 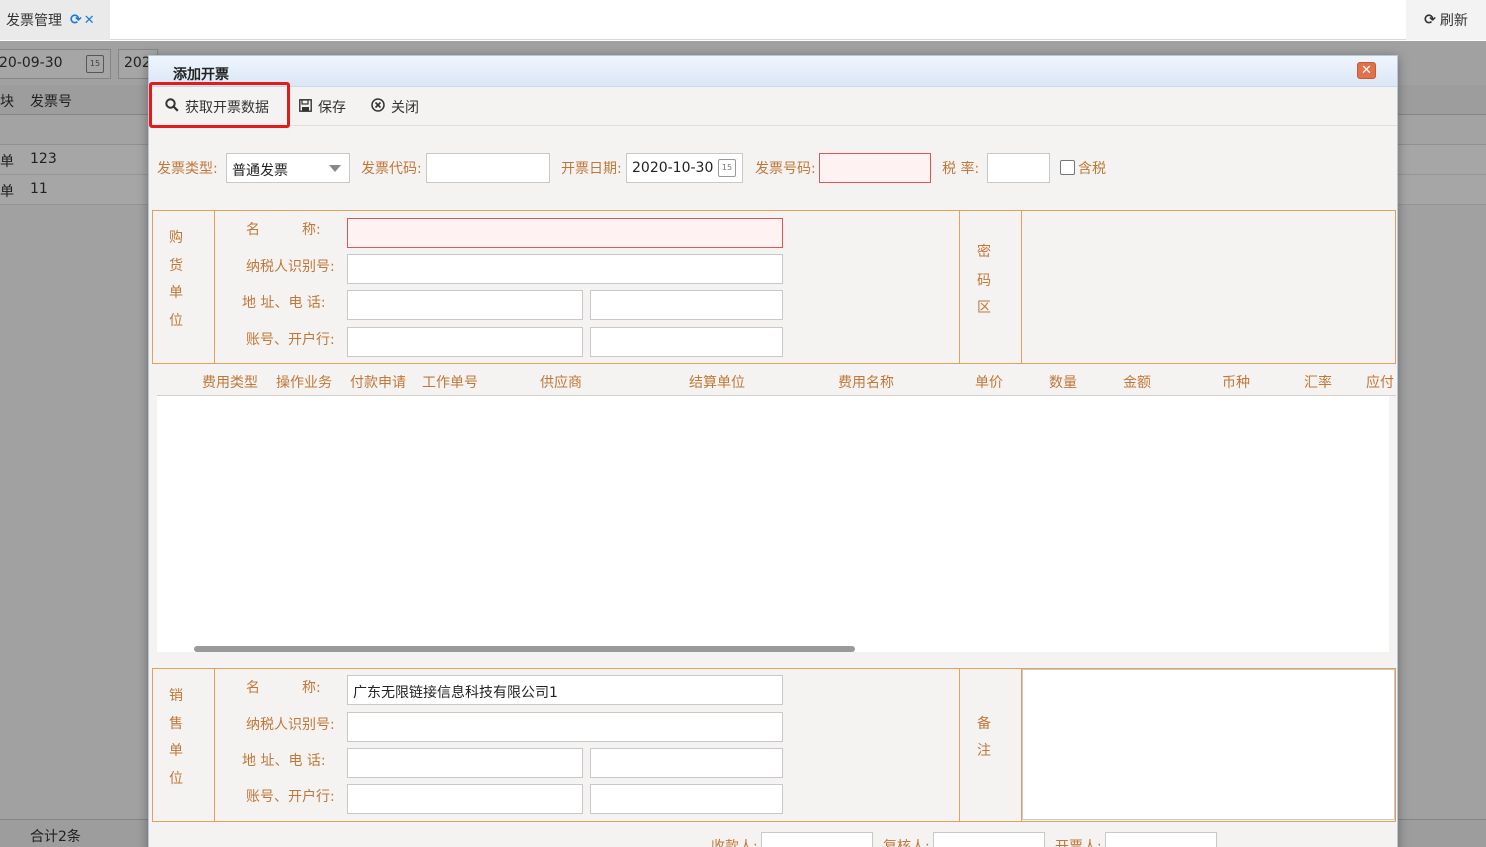 I want to click on remark-label: 注, so click(x=984, y=751).